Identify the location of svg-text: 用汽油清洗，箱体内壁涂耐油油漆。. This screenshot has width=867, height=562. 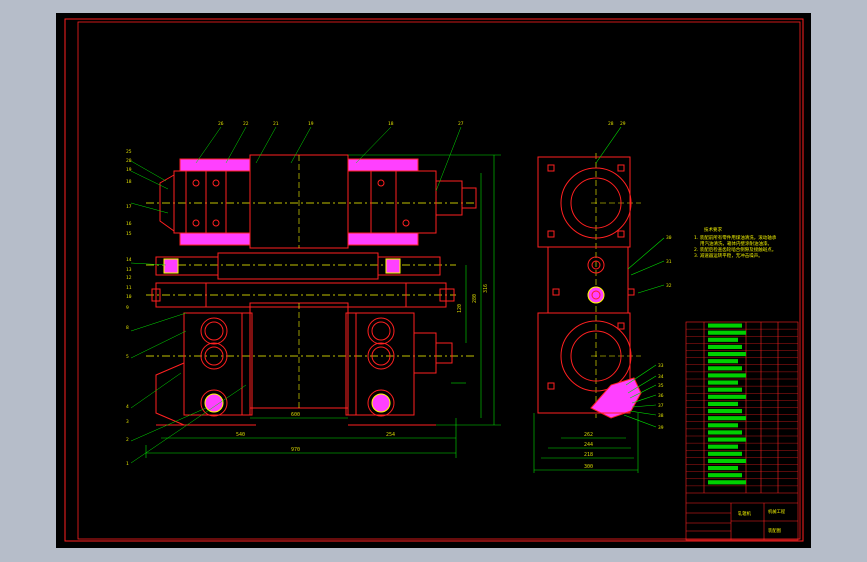
(736, 243).